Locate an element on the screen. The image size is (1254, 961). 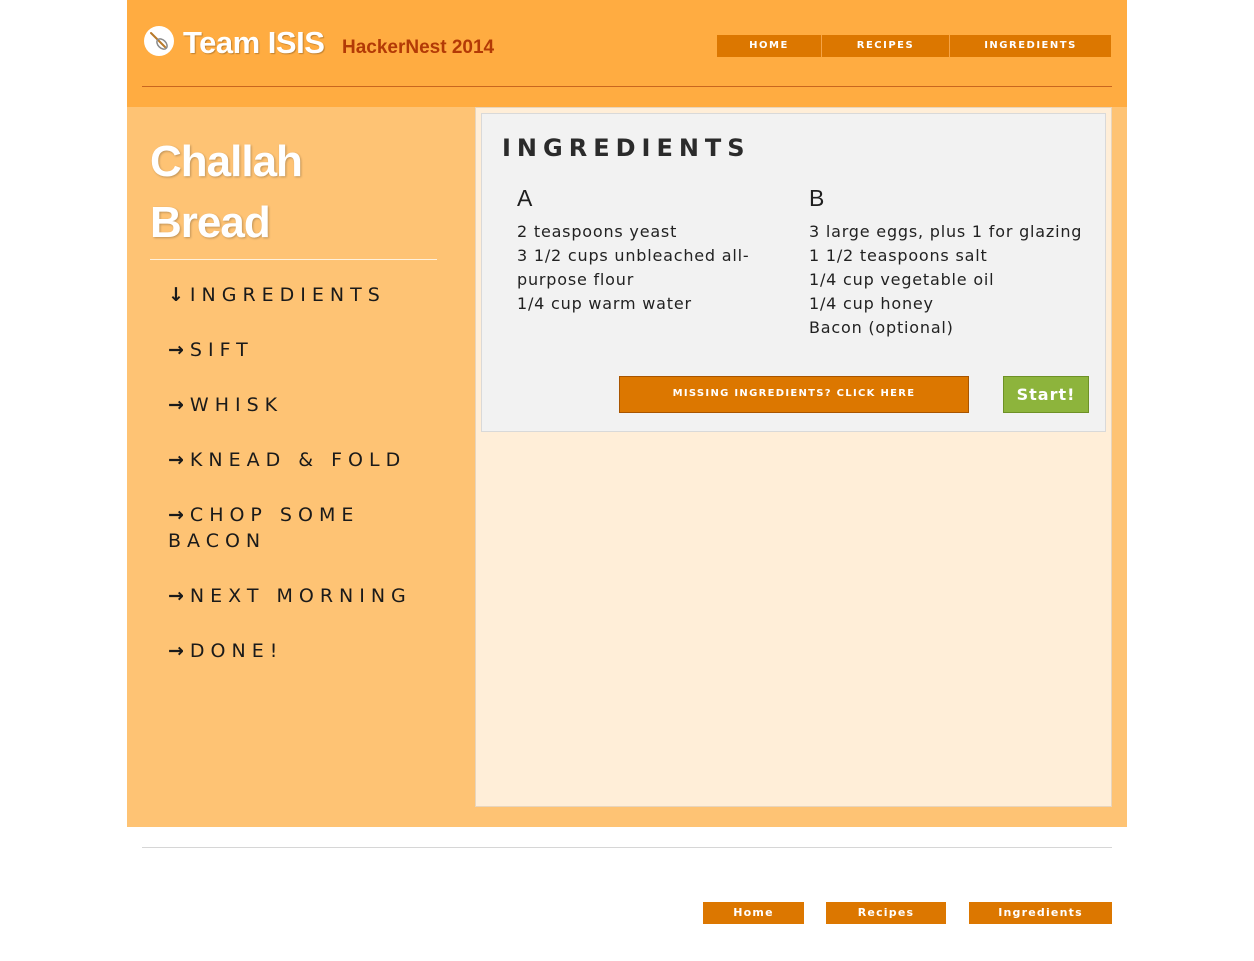
recipe-title-line1: Challah is located at coordinates (226, 161).